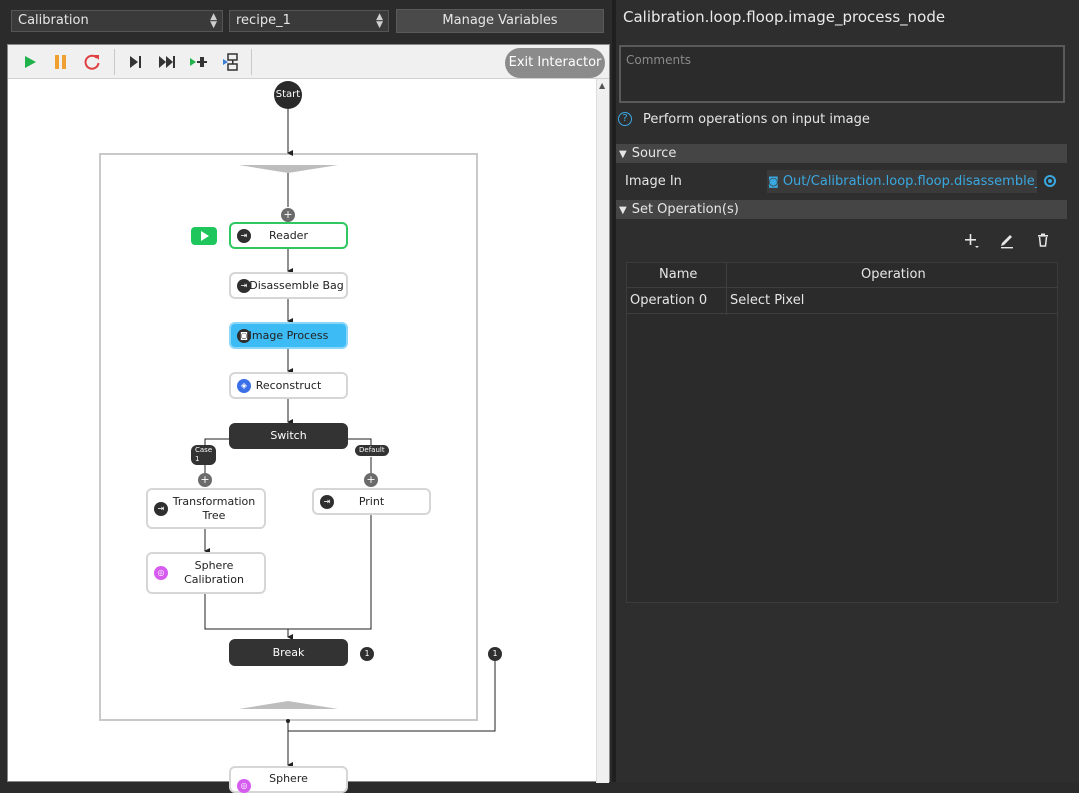  What do you see at coordinates (654, 153) in the screenshot?
I see `section-label: Source` at bounding box center [654, 153].